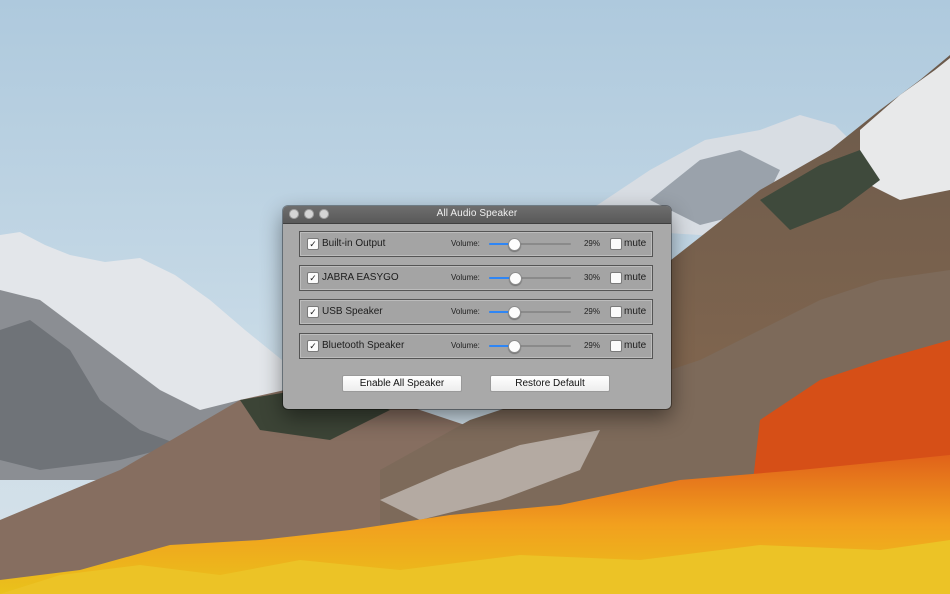 The width and height of the screenshot is (950, 594). I want to click on device-row-built-in-output: ✓ Built-in Output Volume: 29% mute, so click(476, 244).